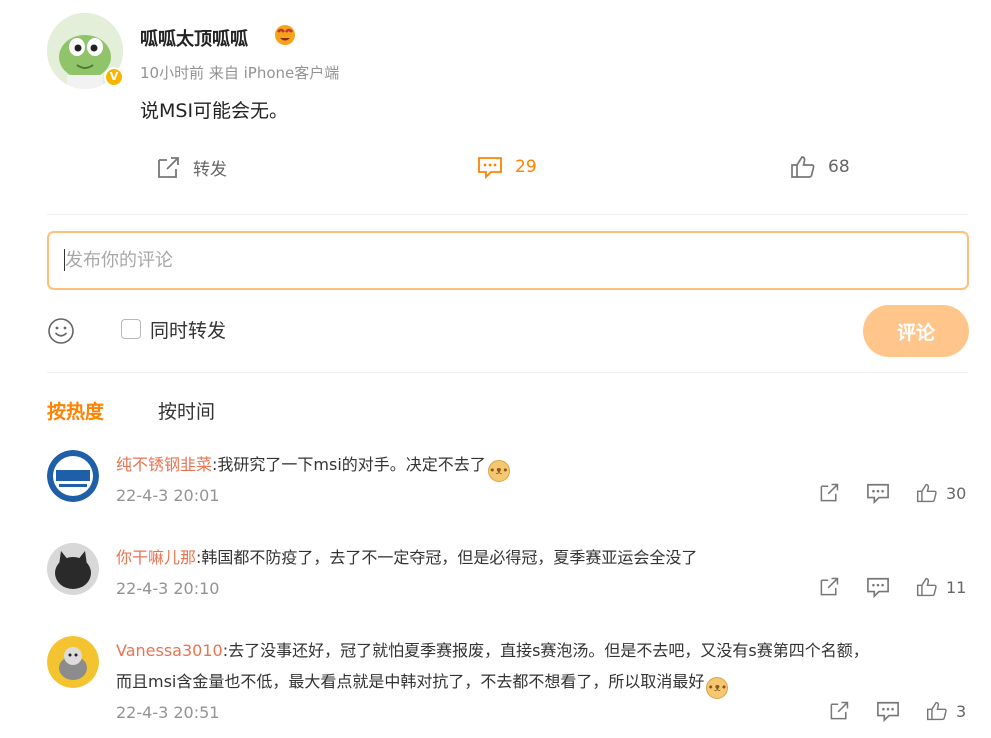 The height and width of the screenshot is (738, 991). I want to click on post-meta: 10小时前 来自 iPhone客户端, so click(240, 73).